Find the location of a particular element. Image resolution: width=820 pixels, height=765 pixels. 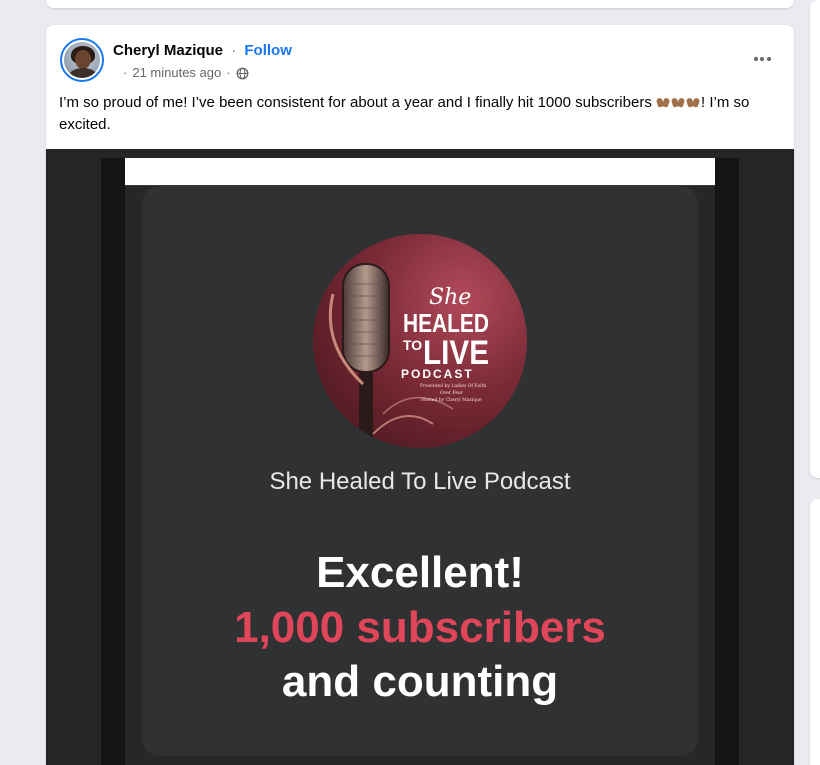

more-options-button is located at coordinates (762, 59).